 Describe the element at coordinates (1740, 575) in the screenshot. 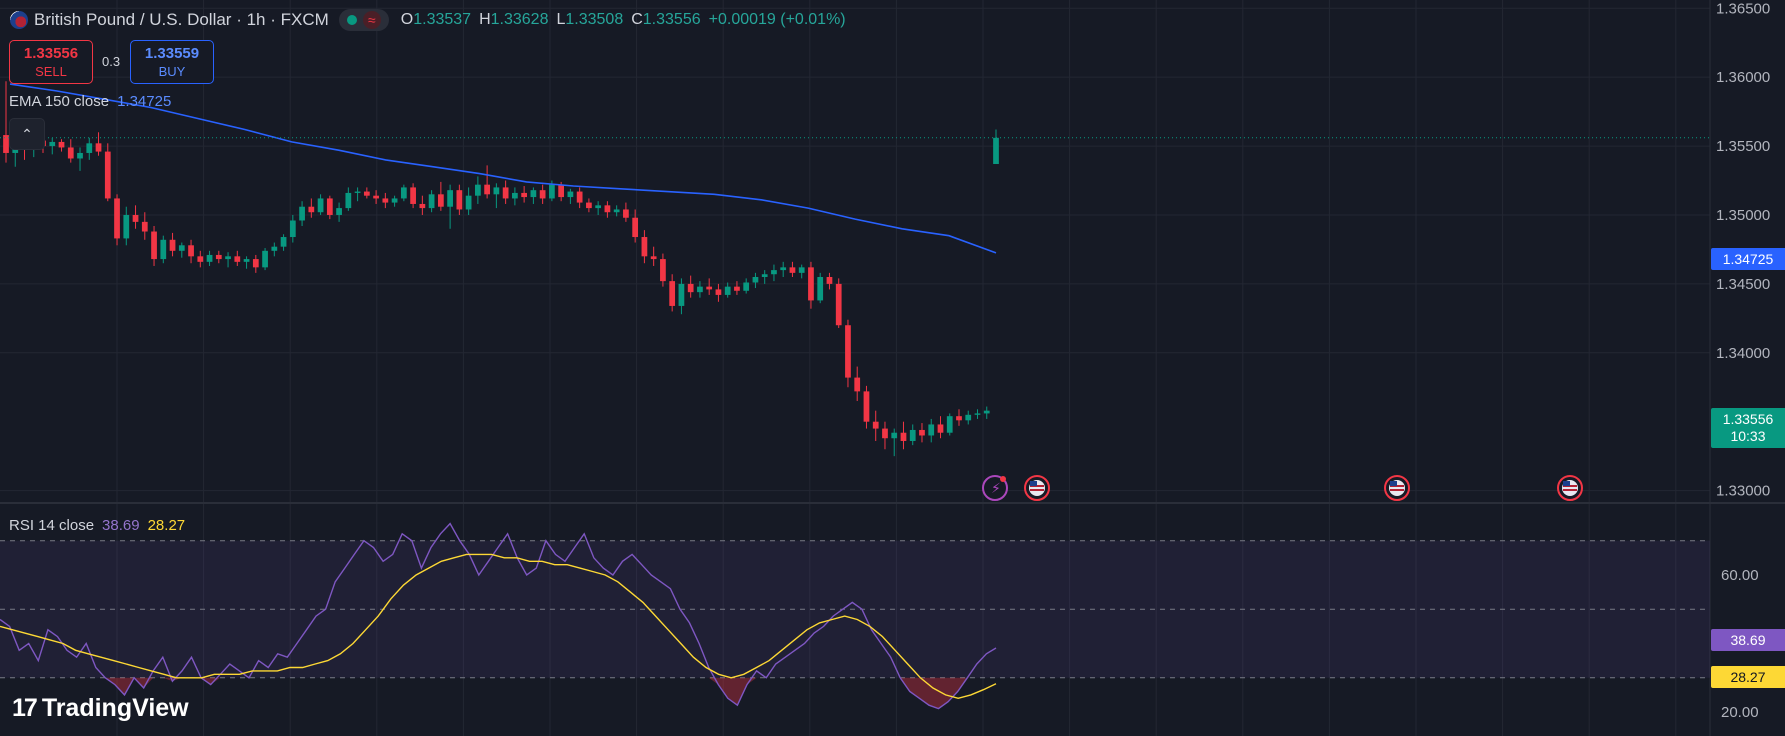

I see `rsi-axis-label: 60.00` at that location.